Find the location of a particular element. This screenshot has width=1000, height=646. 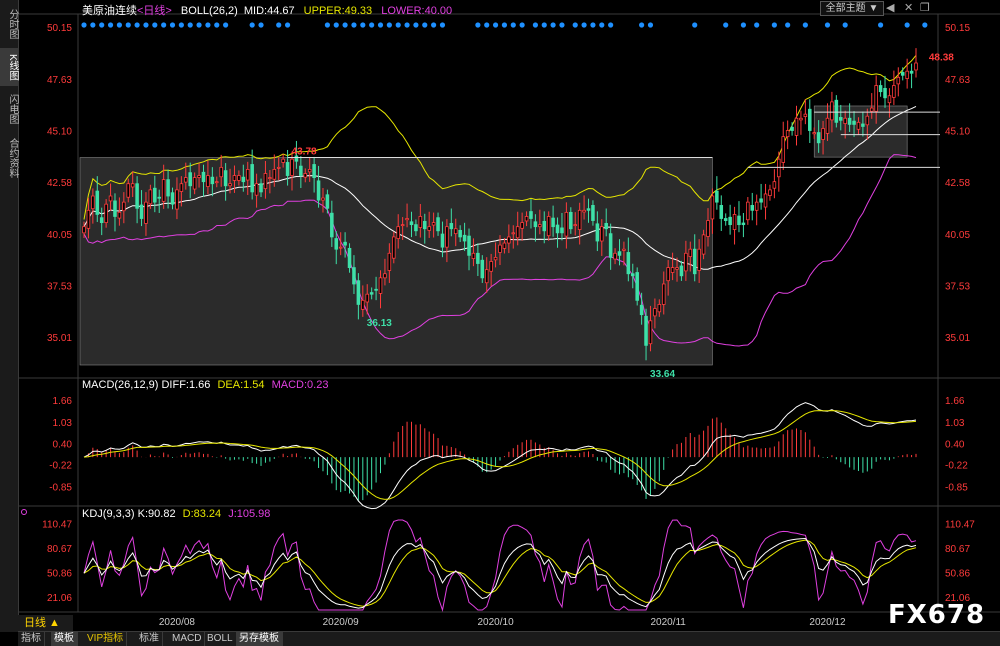

price-tick-left: 47.63 is located at coordinates (59, 80).